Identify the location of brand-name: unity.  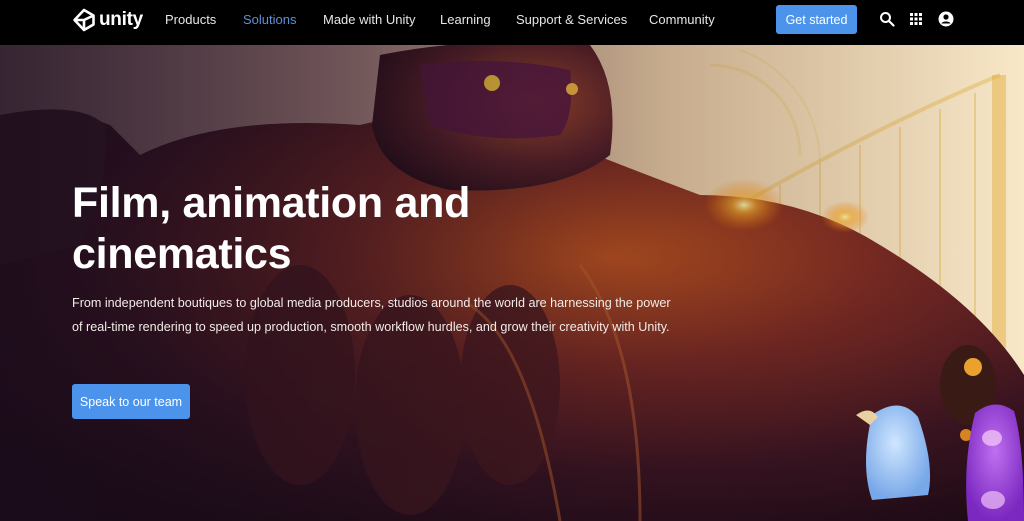
(121, 19).